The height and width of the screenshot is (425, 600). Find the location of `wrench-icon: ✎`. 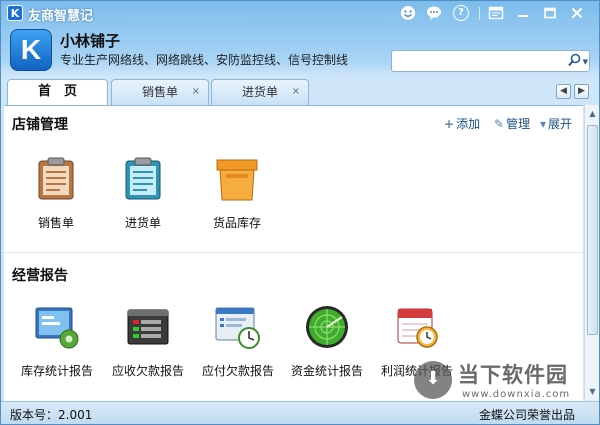

wrench-icon: ✎ is located at coordinates (499, 124).